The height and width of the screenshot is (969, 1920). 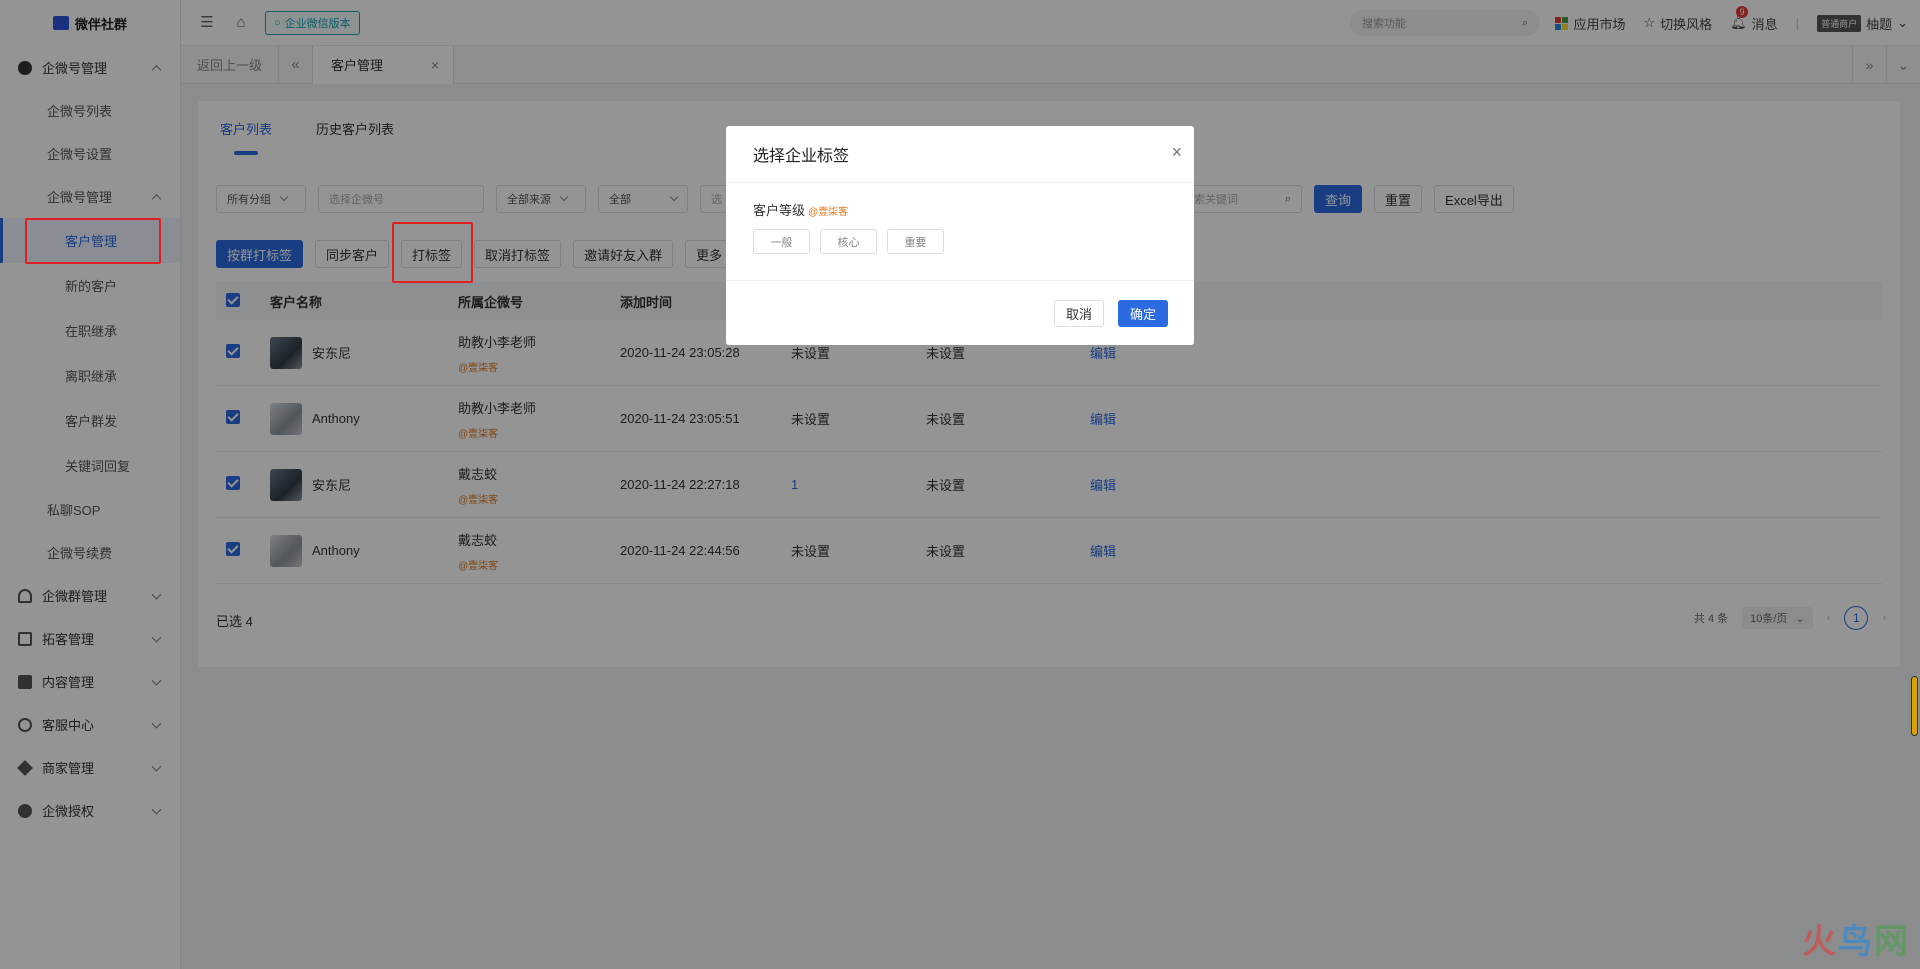 I want to click on watermark-logo: 火 鸟 网, so click(x=1855, y=942).